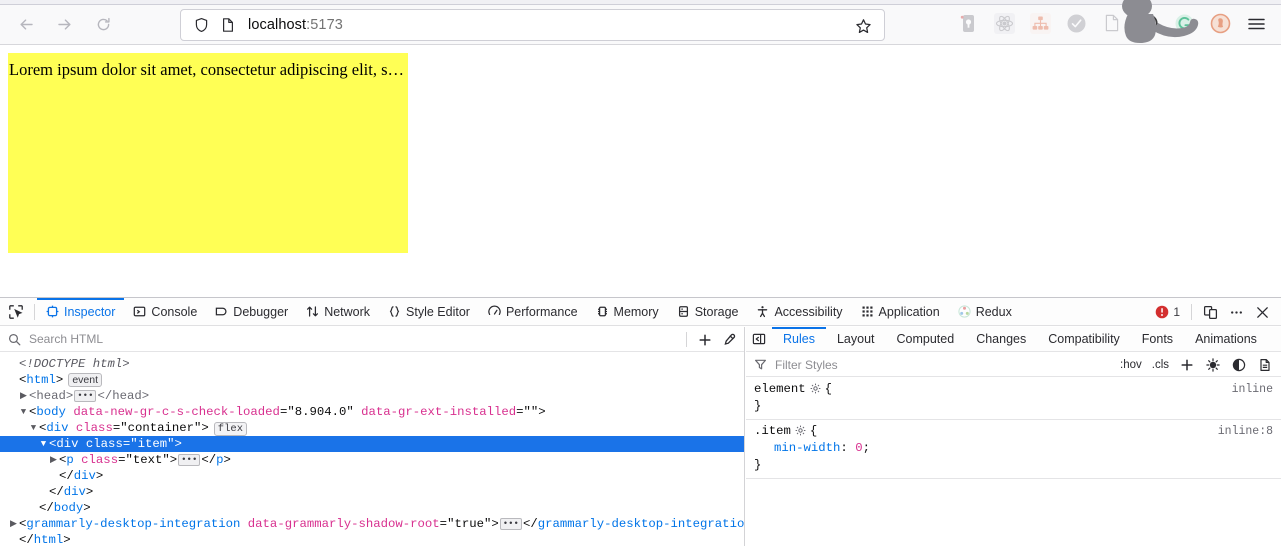  What do you see at coordinates (1245, 431) in the screenshot?
I see `rule-origin-label: inline:8` at bounding box center [1245, 431].